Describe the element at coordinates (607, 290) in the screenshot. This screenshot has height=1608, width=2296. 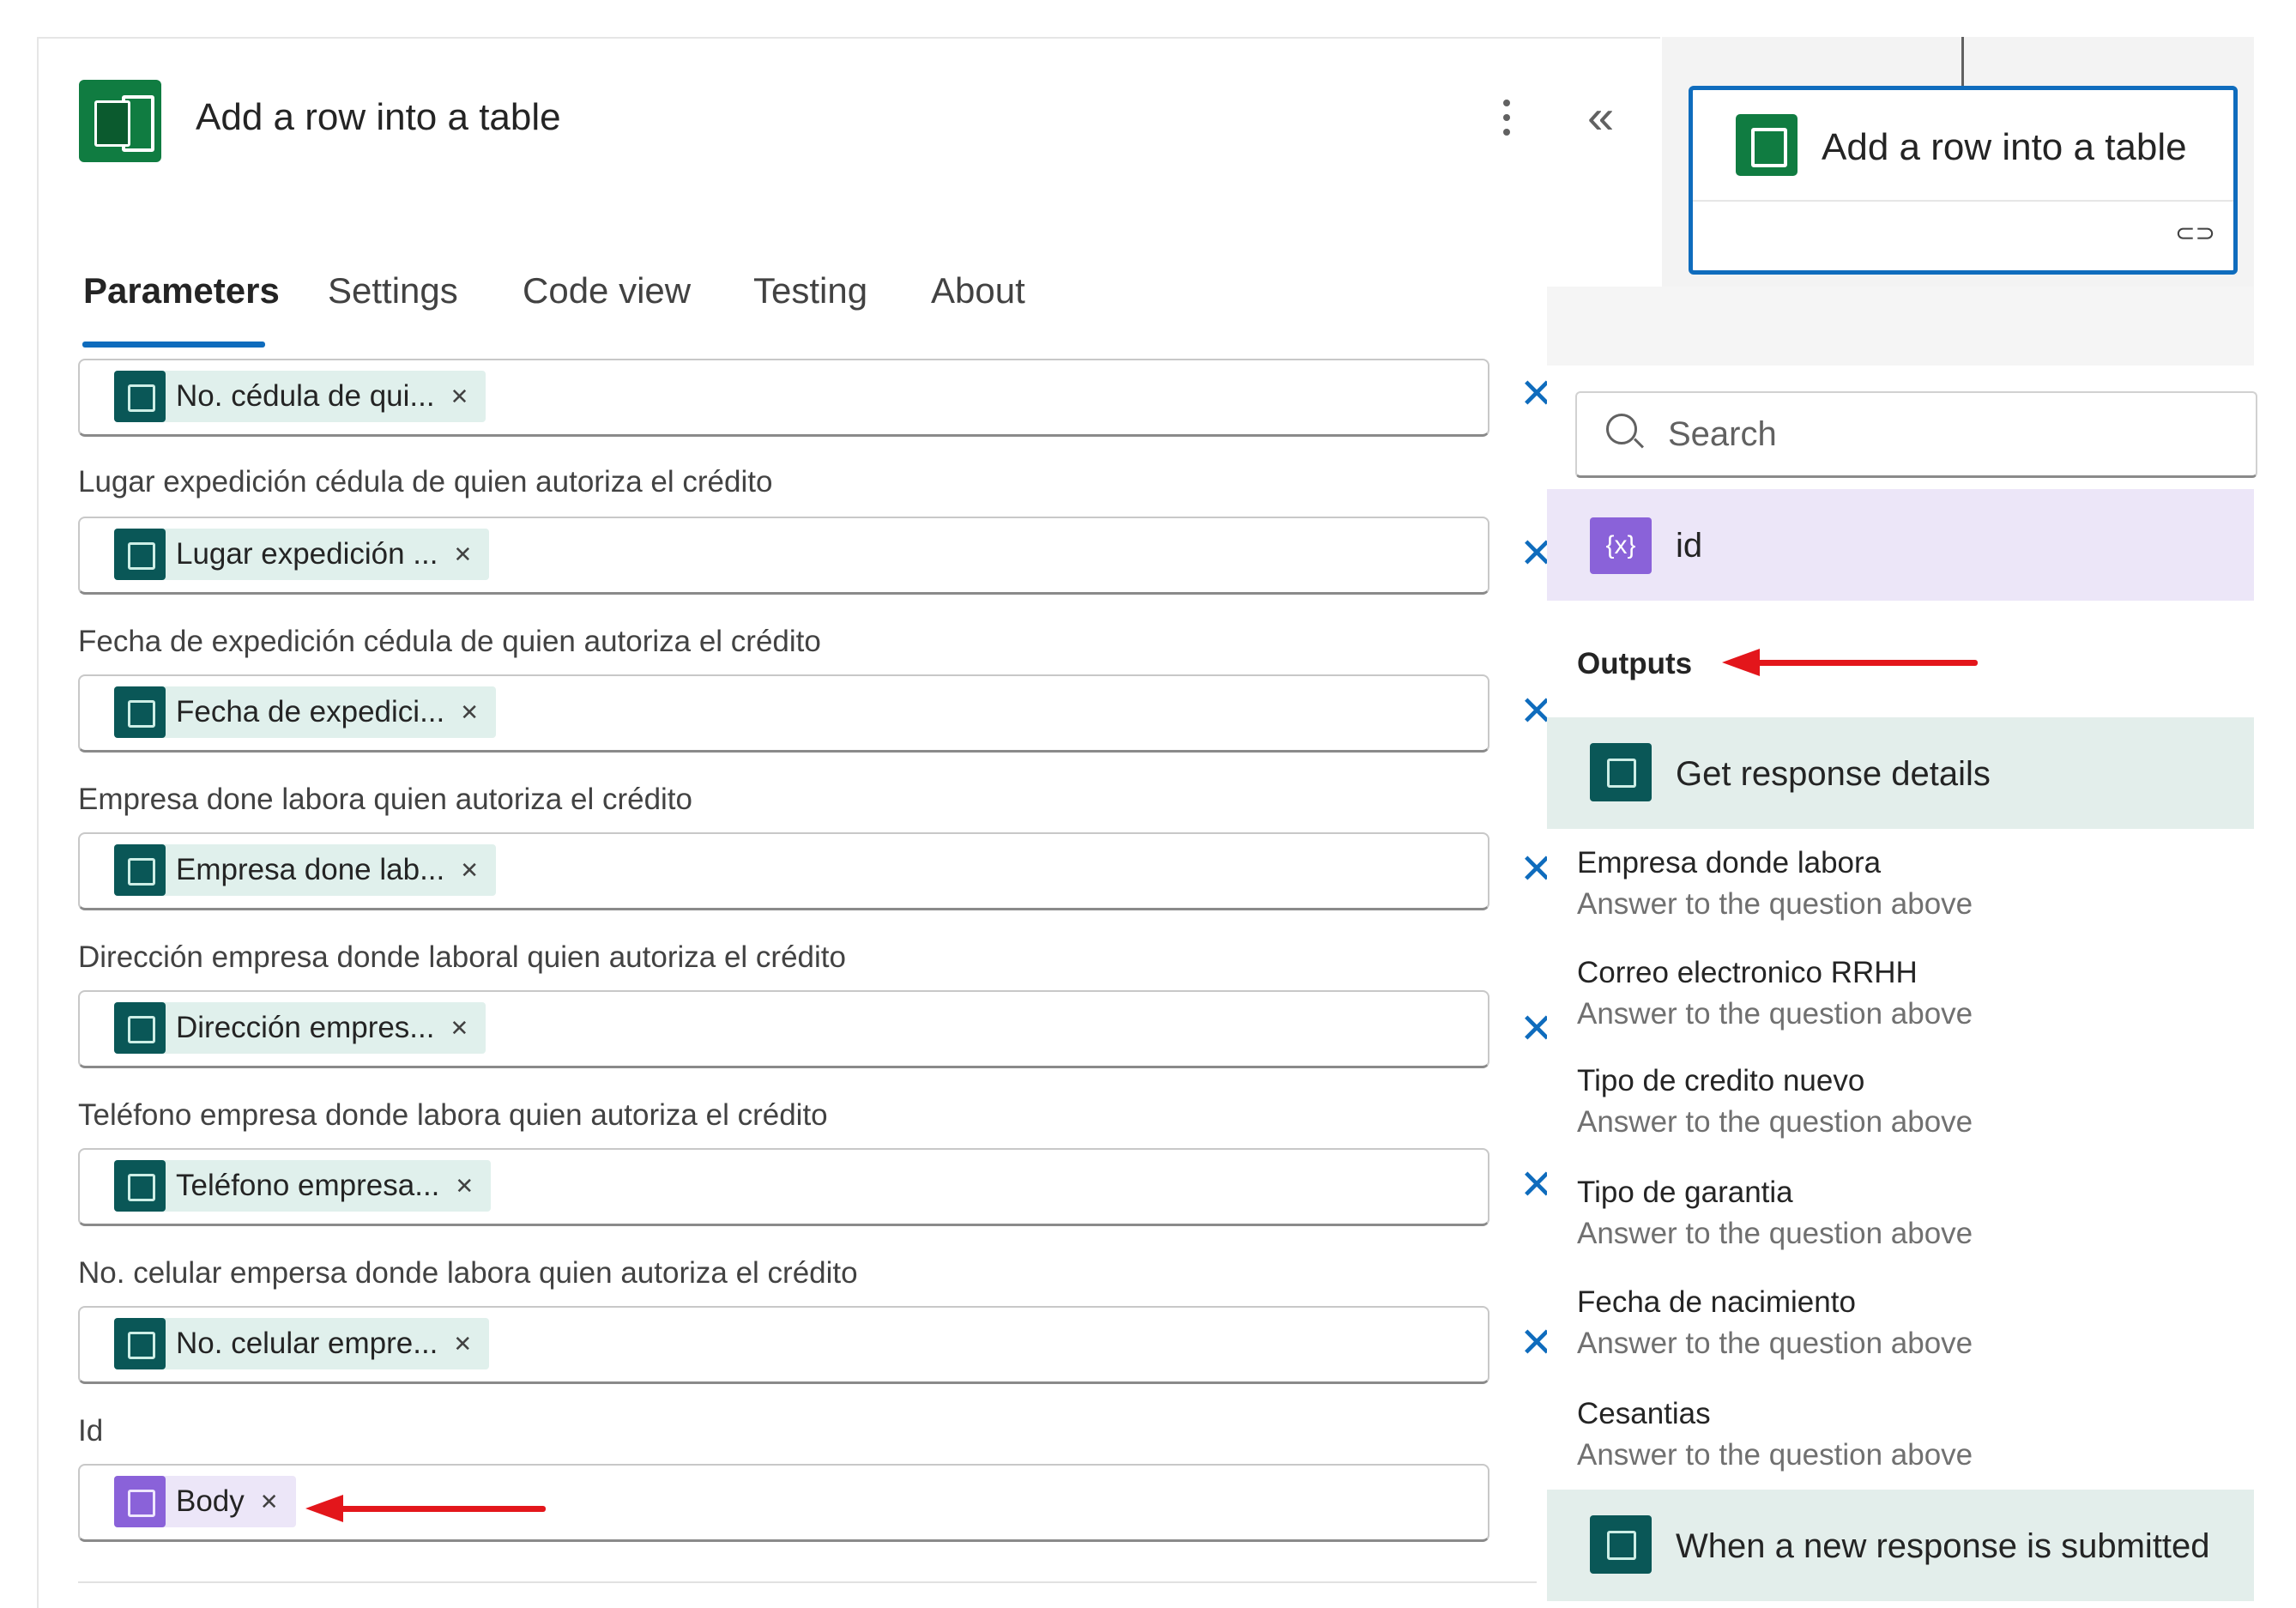
I see `tab-code-view: Code view` at that location.